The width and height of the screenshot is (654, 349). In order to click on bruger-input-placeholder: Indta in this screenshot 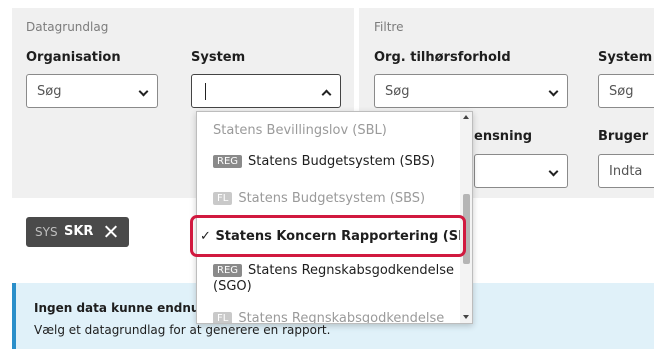, I will do `click(626, 171)`.